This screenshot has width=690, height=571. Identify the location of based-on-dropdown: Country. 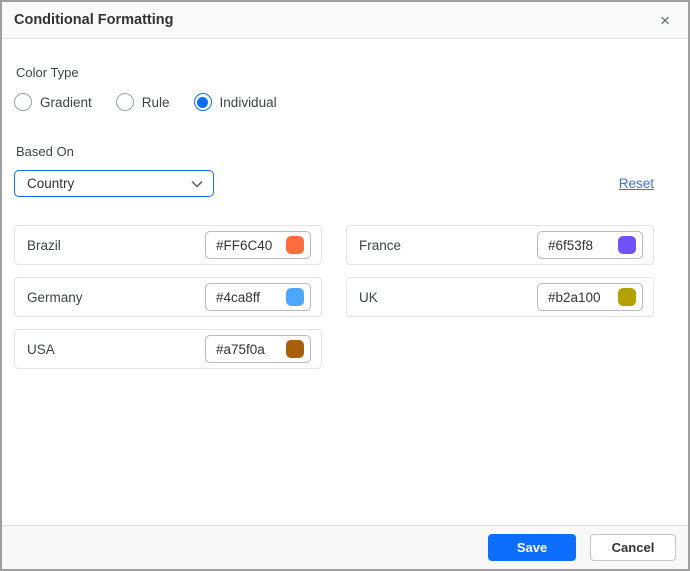
(114, 183).